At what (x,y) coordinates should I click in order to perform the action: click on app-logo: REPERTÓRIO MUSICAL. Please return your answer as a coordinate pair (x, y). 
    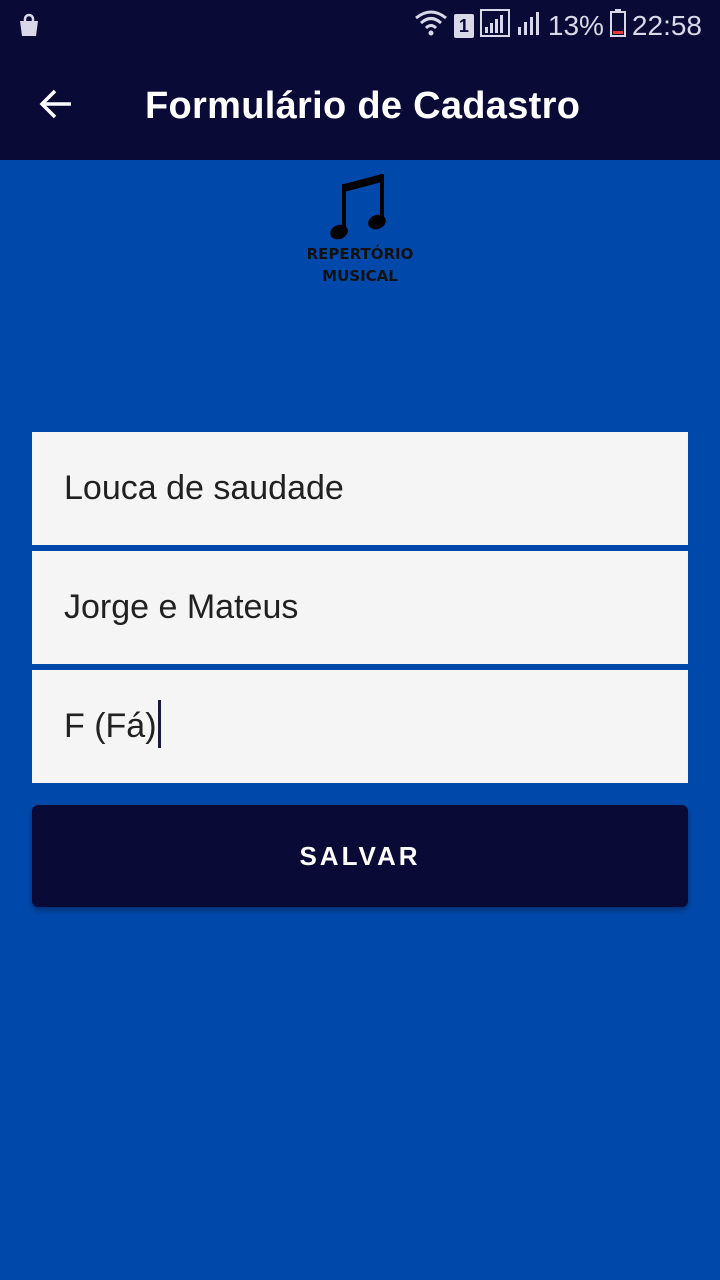
    Looking at the image, I should click on (360, 237).